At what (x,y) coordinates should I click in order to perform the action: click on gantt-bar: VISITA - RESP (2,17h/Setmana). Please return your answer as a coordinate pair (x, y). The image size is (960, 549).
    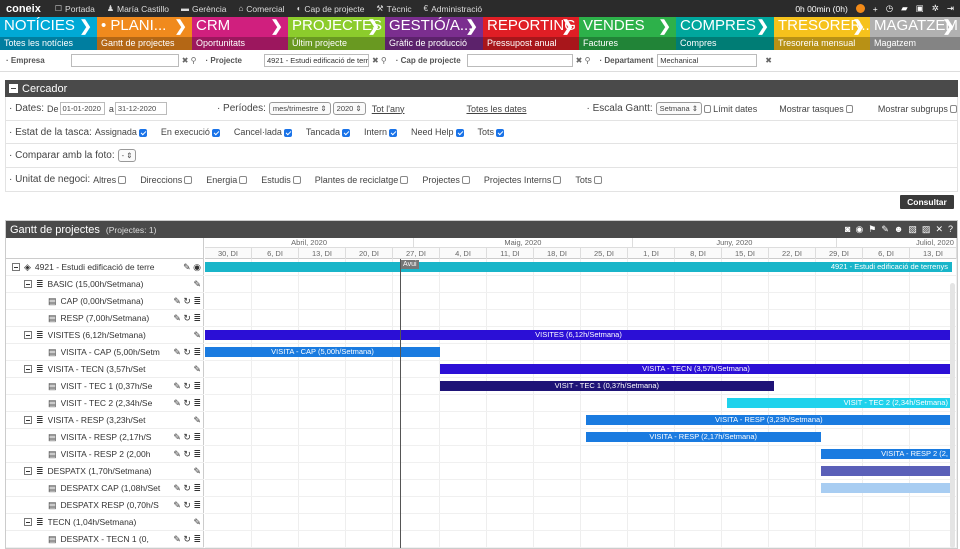
    Looking at the image, I should click on (703, 437).